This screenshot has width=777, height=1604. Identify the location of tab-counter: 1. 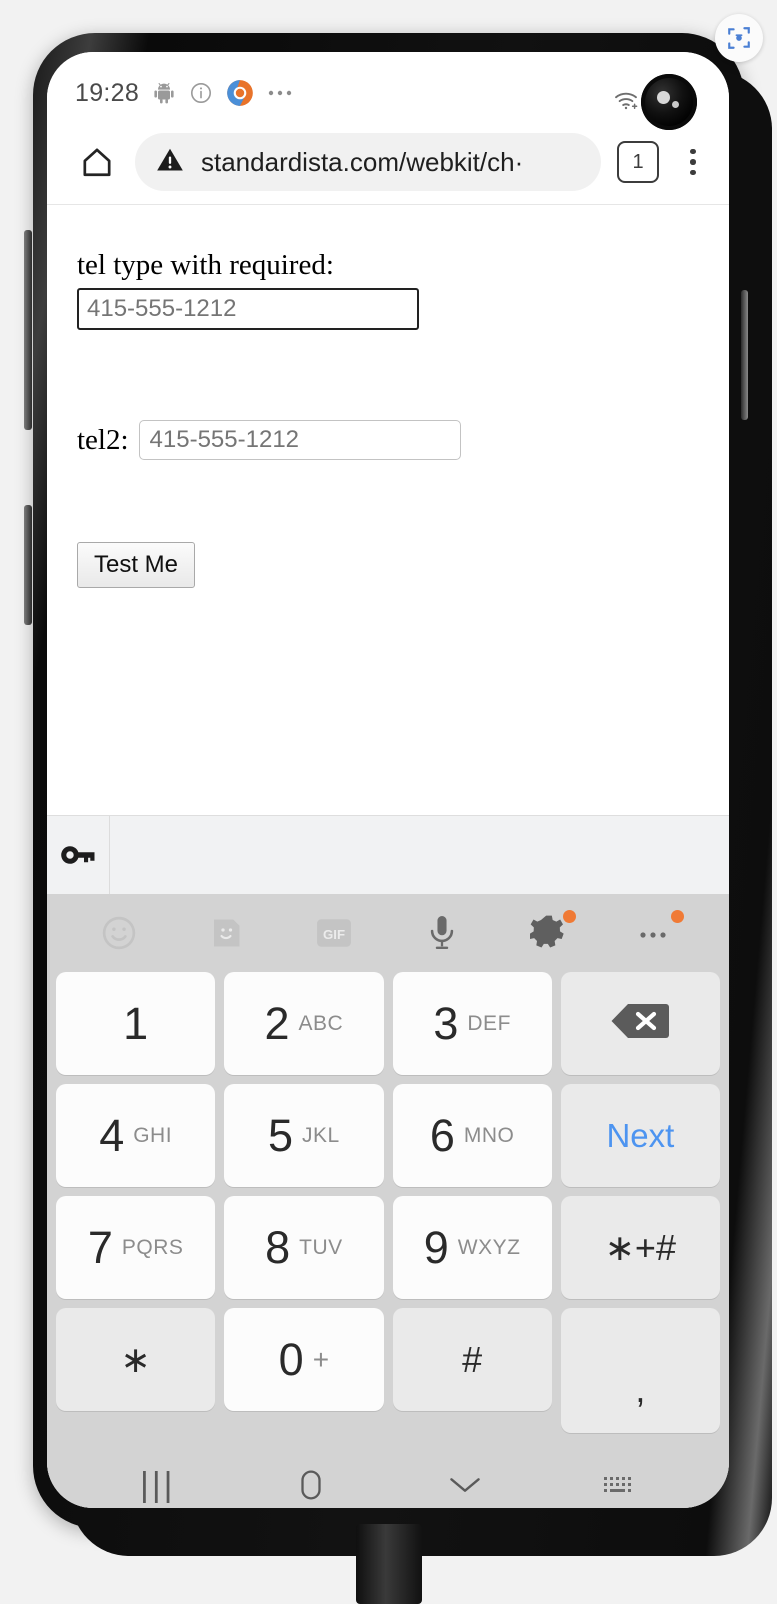
(638, 162).